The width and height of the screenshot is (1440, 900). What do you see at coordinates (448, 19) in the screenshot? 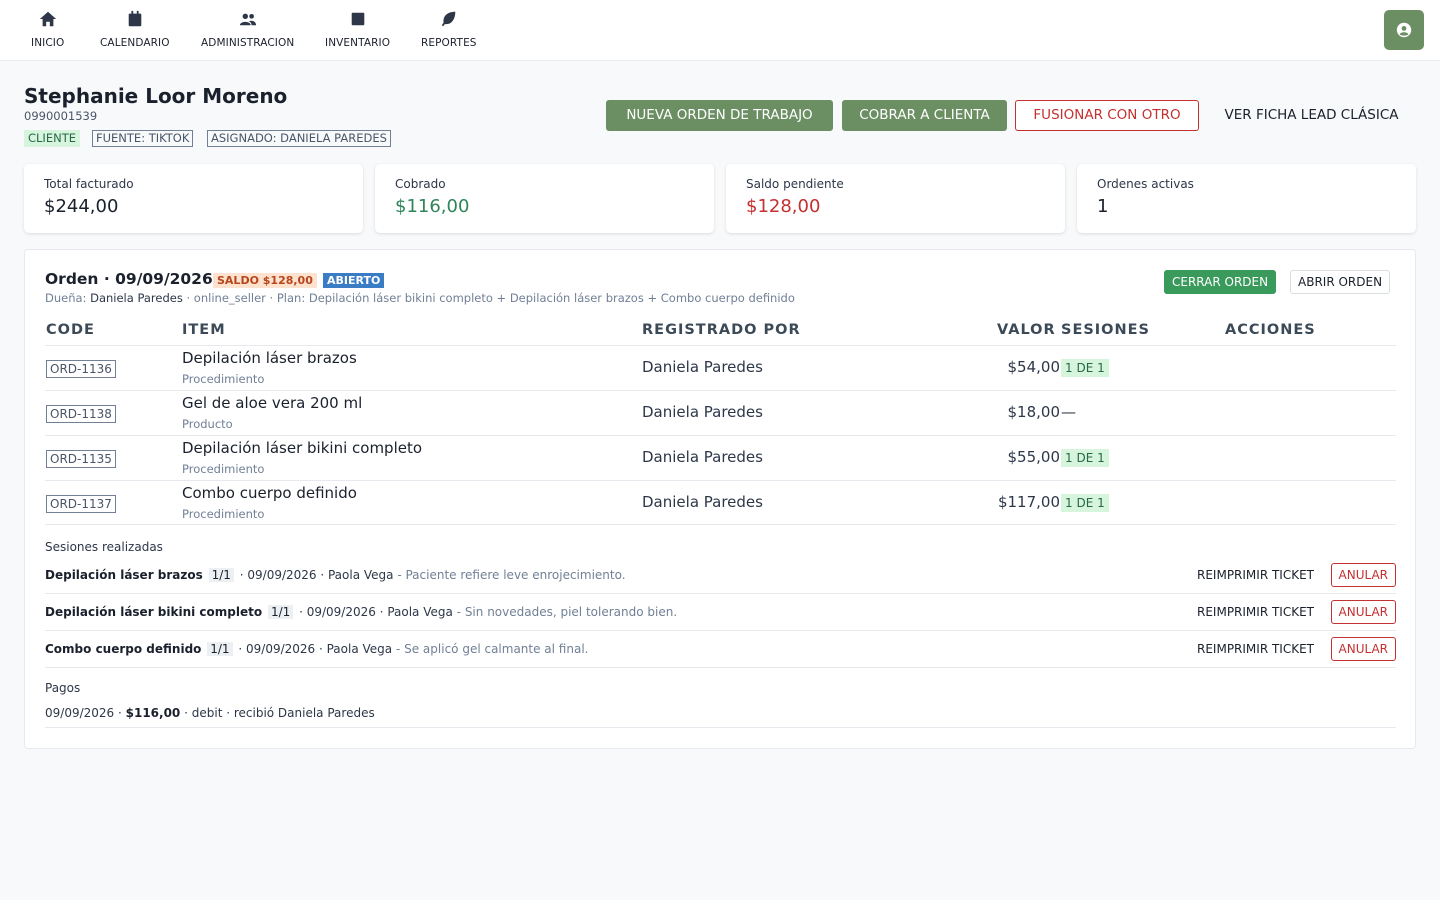
I see `leaf-icon` at bounding box center [448, 19].